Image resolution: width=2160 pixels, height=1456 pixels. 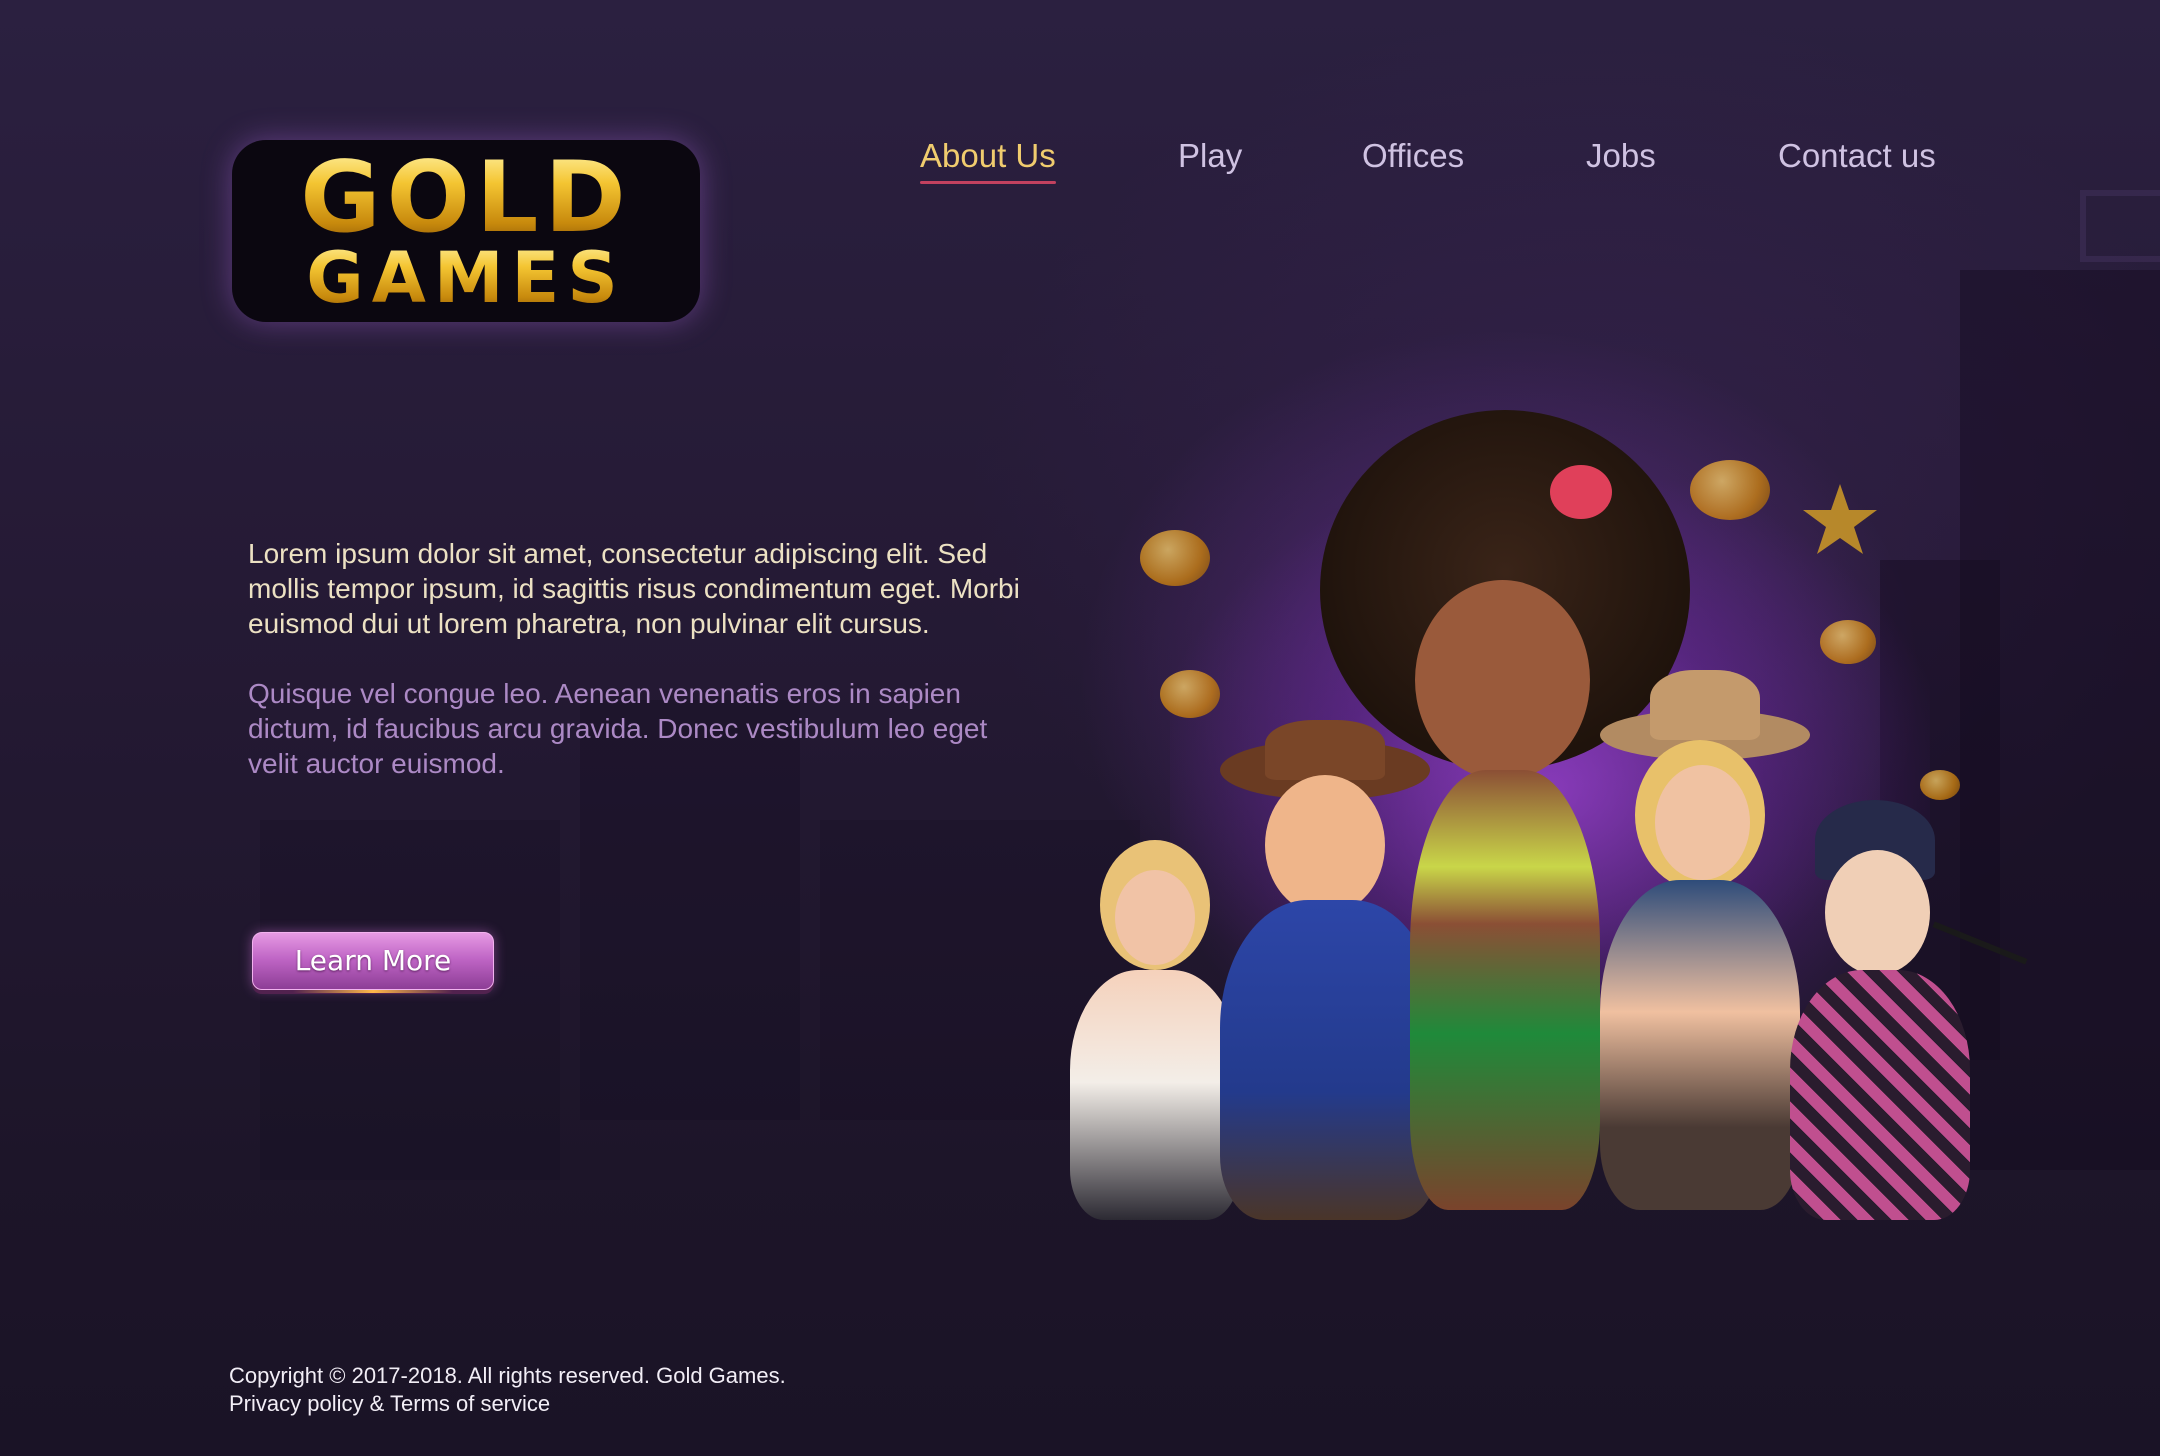 I want to click on logo-text-games: GAMES, so click(x=466, y=278).